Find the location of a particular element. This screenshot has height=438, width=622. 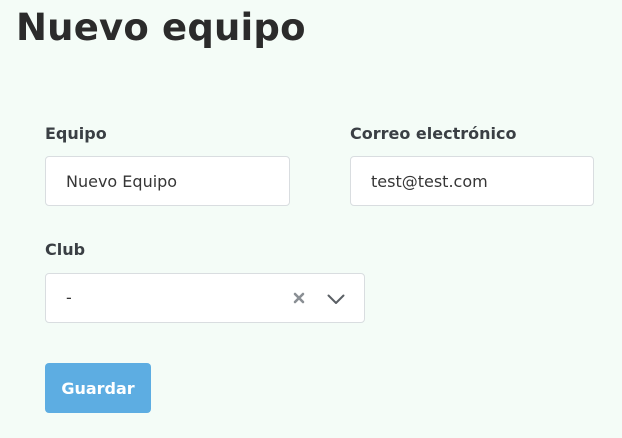

page-title: Nuevo equipo is located at coordinates (161, 27).